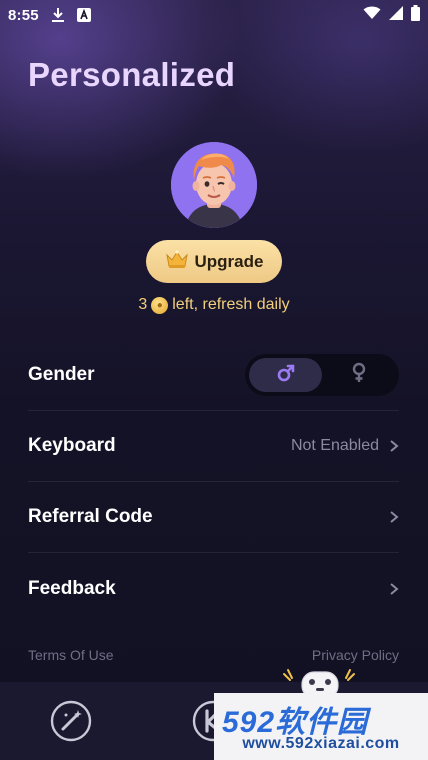 This screenshot has height=760, width=428. I want to click on credits-suffix: left, refresh daily, so click(231, 304).